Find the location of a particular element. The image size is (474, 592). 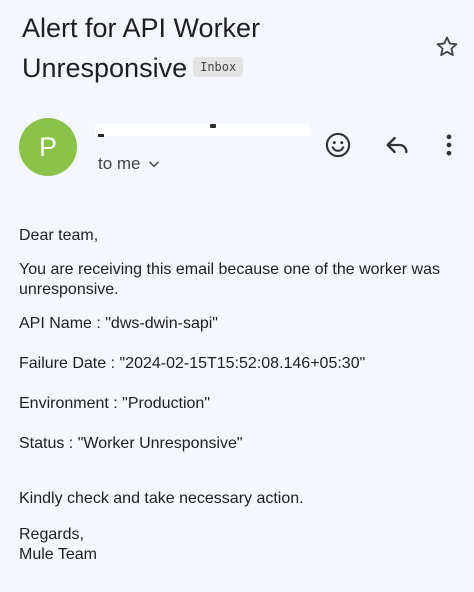

star-button is located at coordinates (447, 47).